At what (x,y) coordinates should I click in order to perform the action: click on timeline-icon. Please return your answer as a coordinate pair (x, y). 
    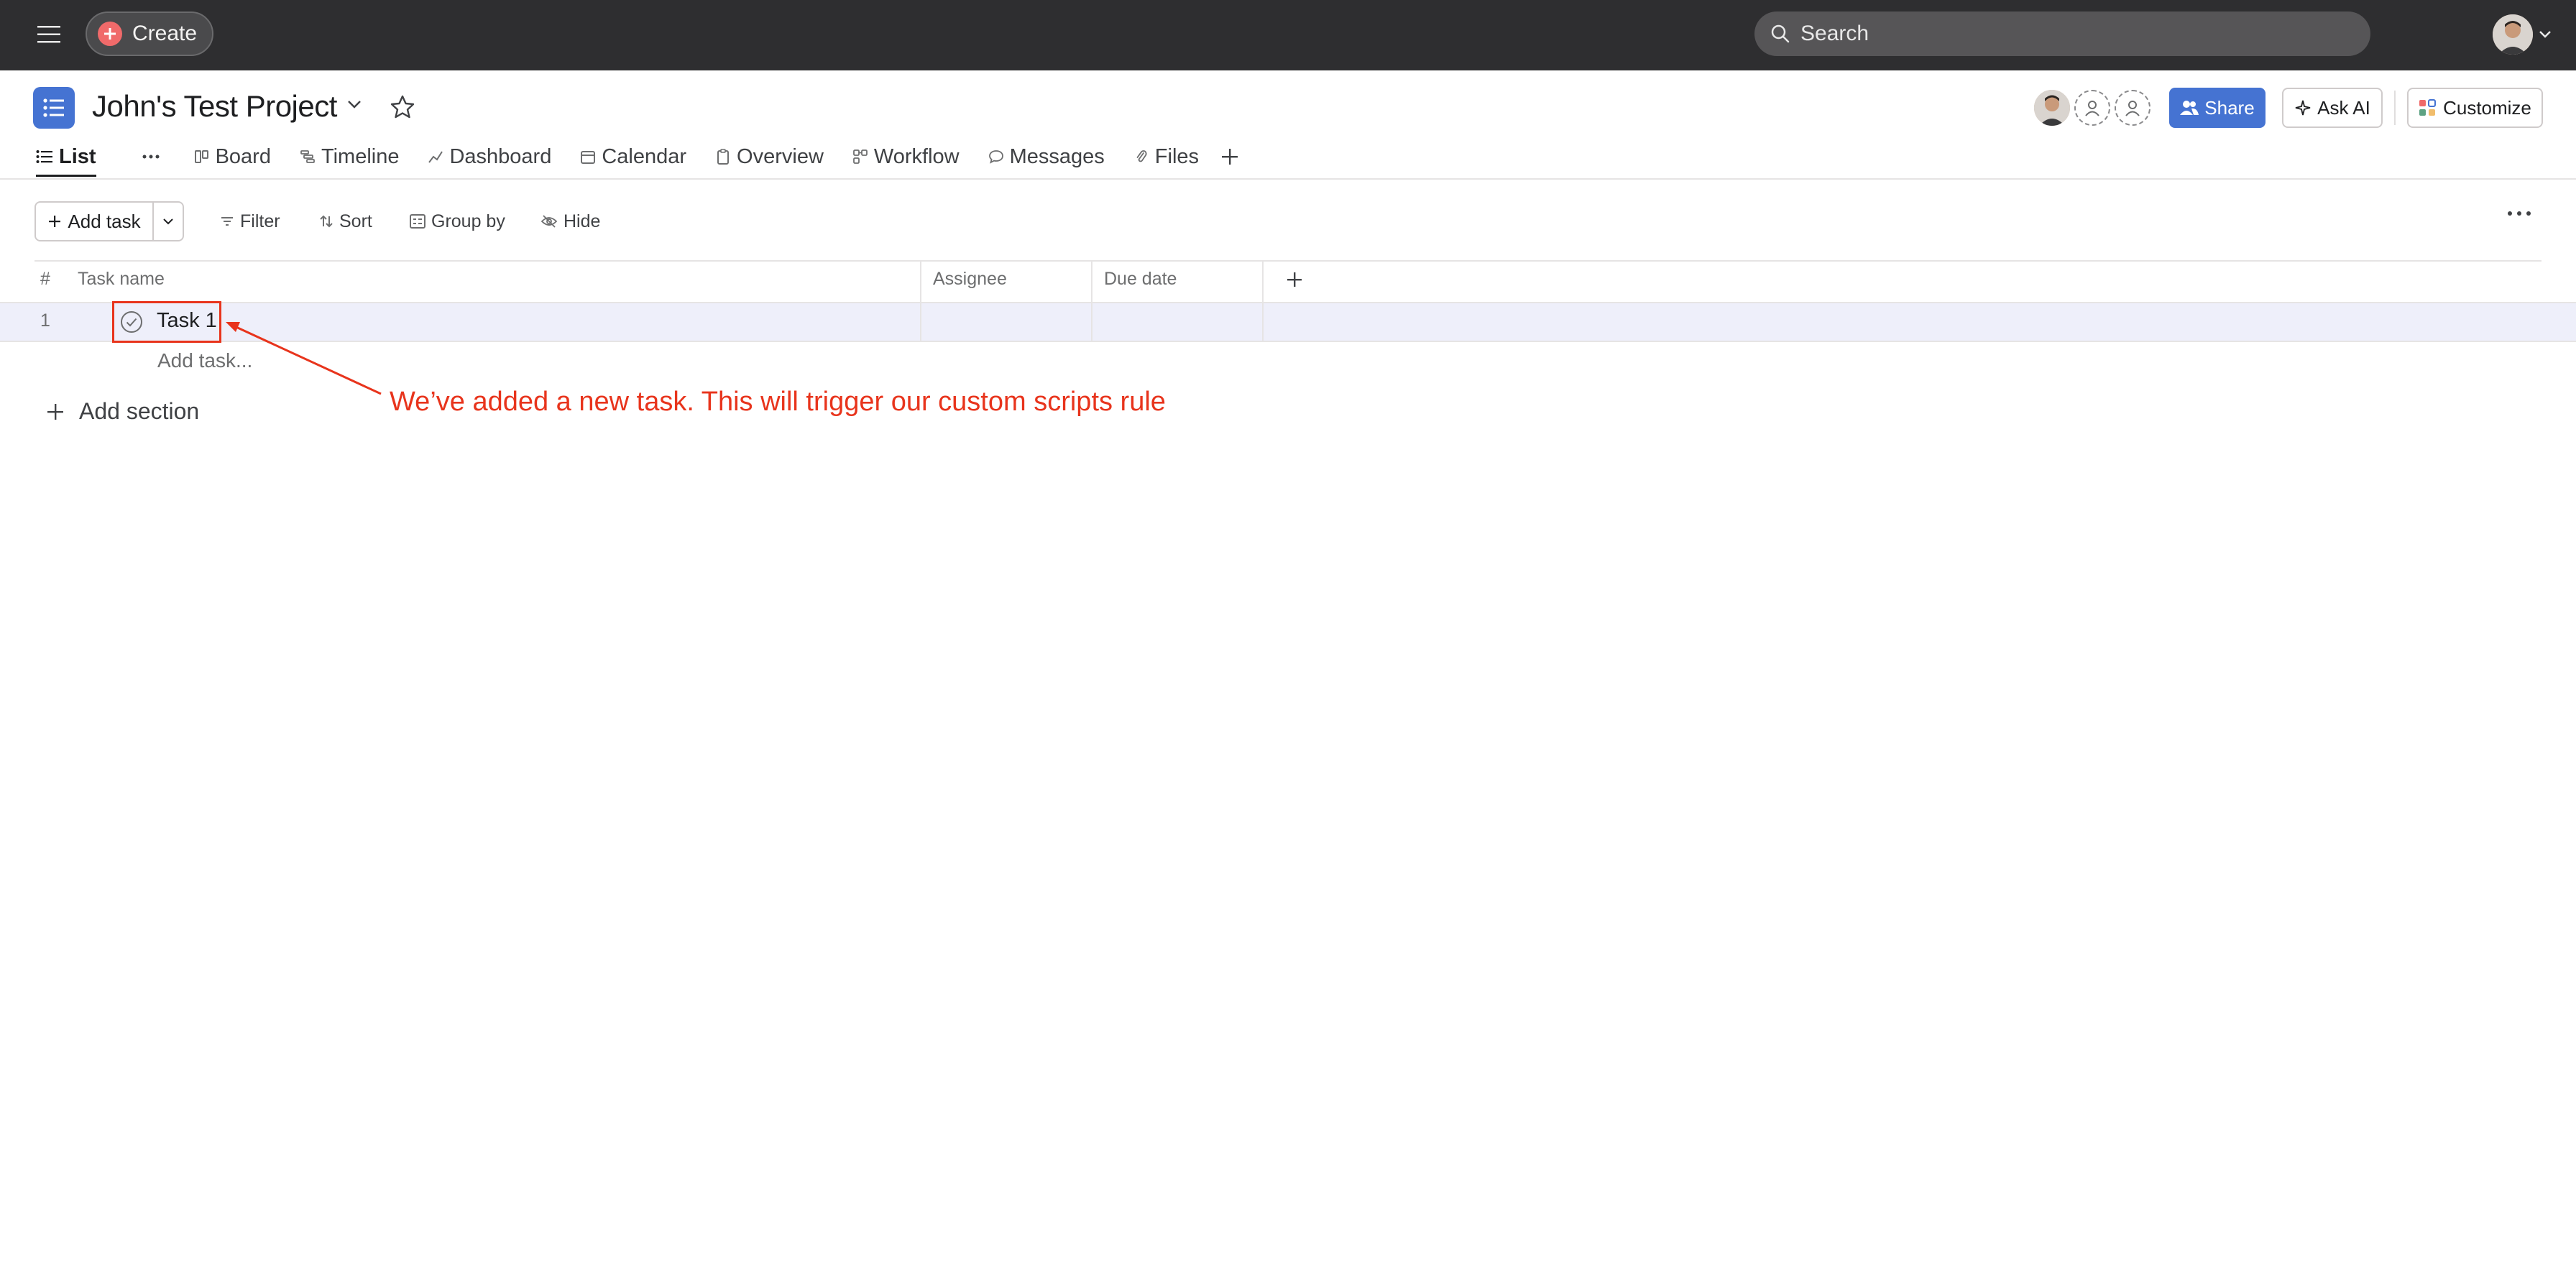
    Looking at the image, I should click on (308, 157).